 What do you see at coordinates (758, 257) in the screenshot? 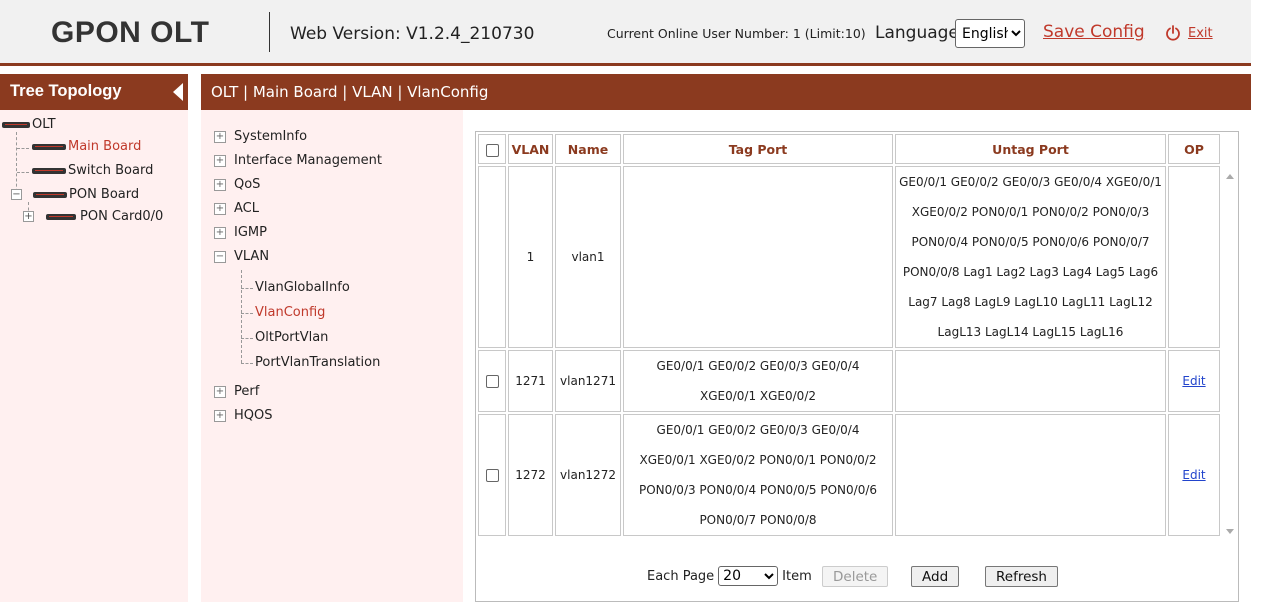
I see `tag-port-cell` at bounding box center [758, 257].